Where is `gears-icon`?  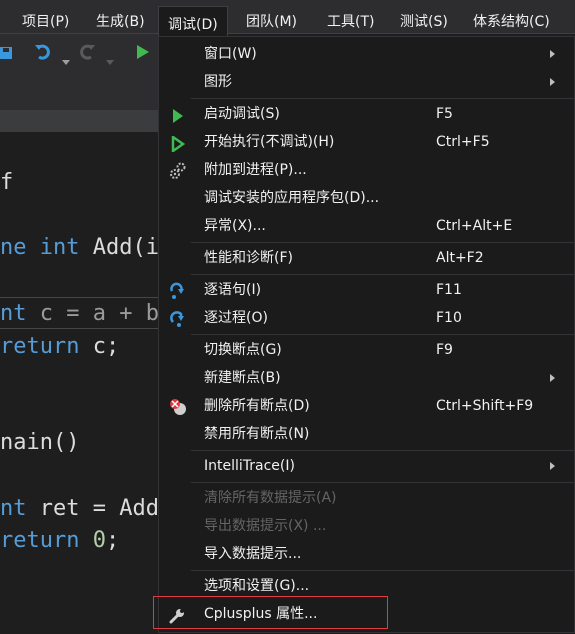 gears-icon is located at coordinates (177, 170).